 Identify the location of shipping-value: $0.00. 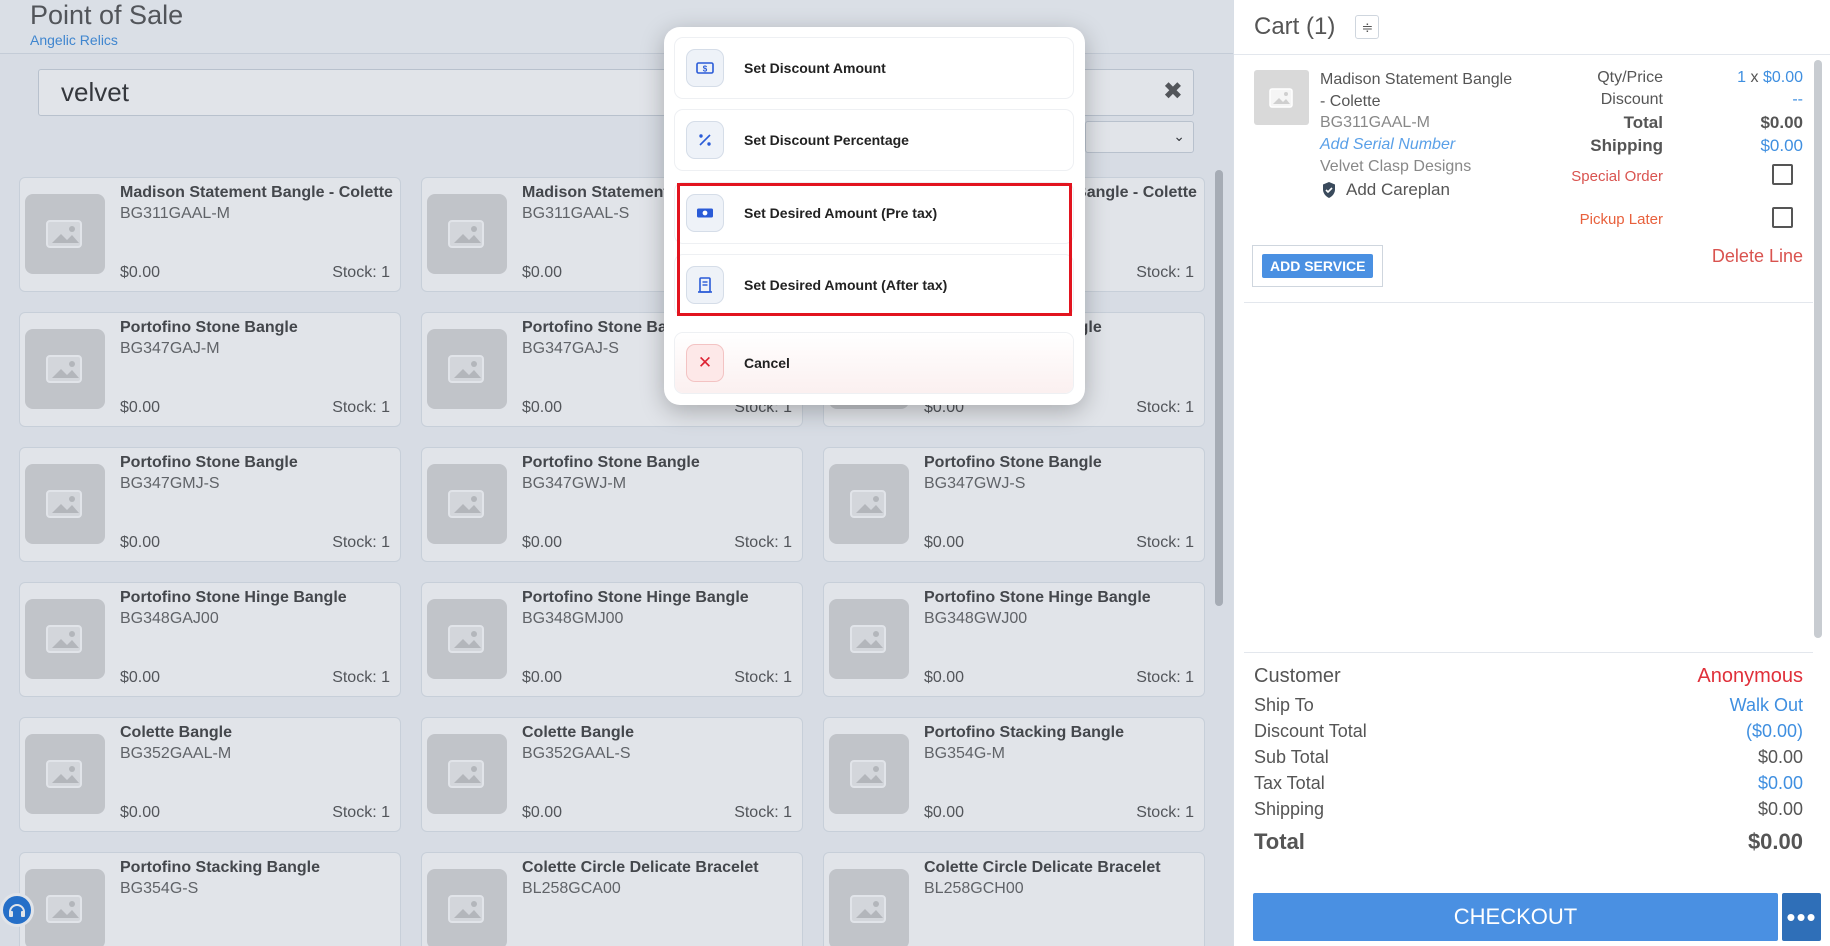
(1781, 146).